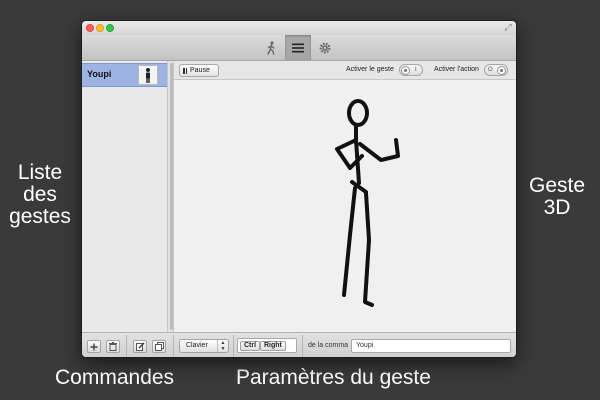 Image resolution: width=600 pixels, height=400 pixels. I want to click on input-type-value: Clavier, so click(197, 345).